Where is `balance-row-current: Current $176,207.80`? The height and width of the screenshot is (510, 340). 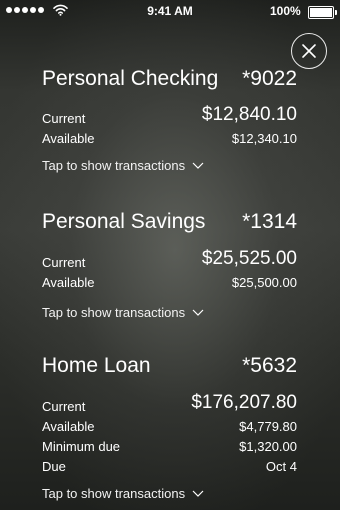 balance-row-current: Current $176,207.80 is located at coordinates (169, 403).